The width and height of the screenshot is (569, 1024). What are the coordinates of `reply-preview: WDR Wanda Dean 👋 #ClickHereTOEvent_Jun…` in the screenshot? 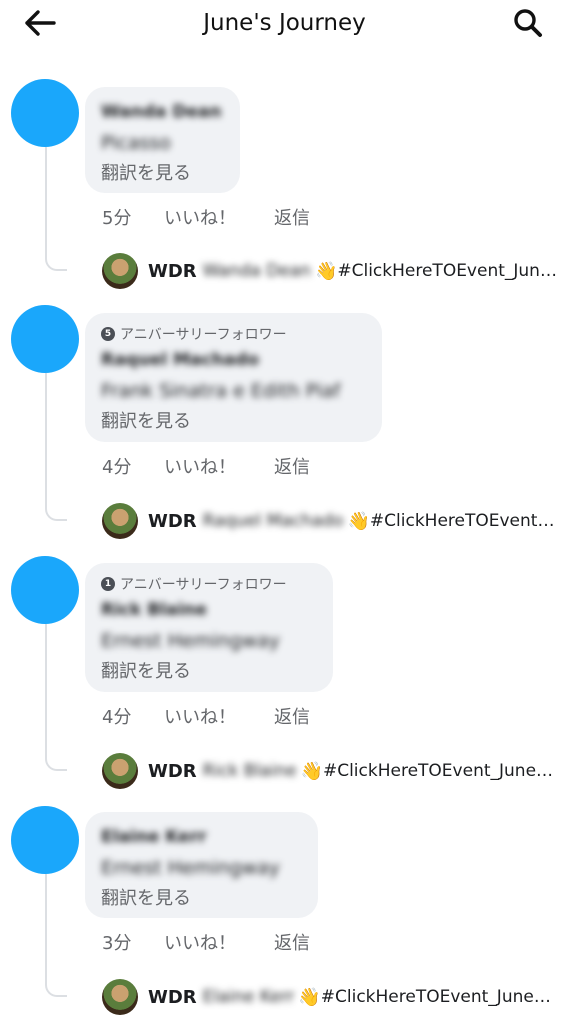 It's located at (329, 271).